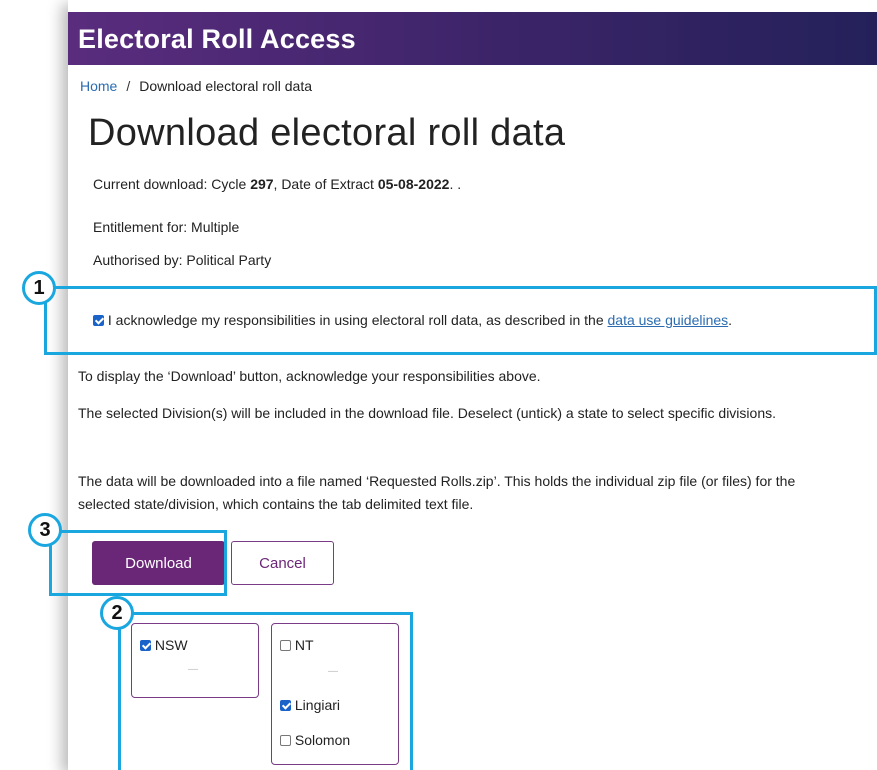 This screenshot has height=770, width=877. I want to click on solomon-label: Solomon, so click(322, 740).